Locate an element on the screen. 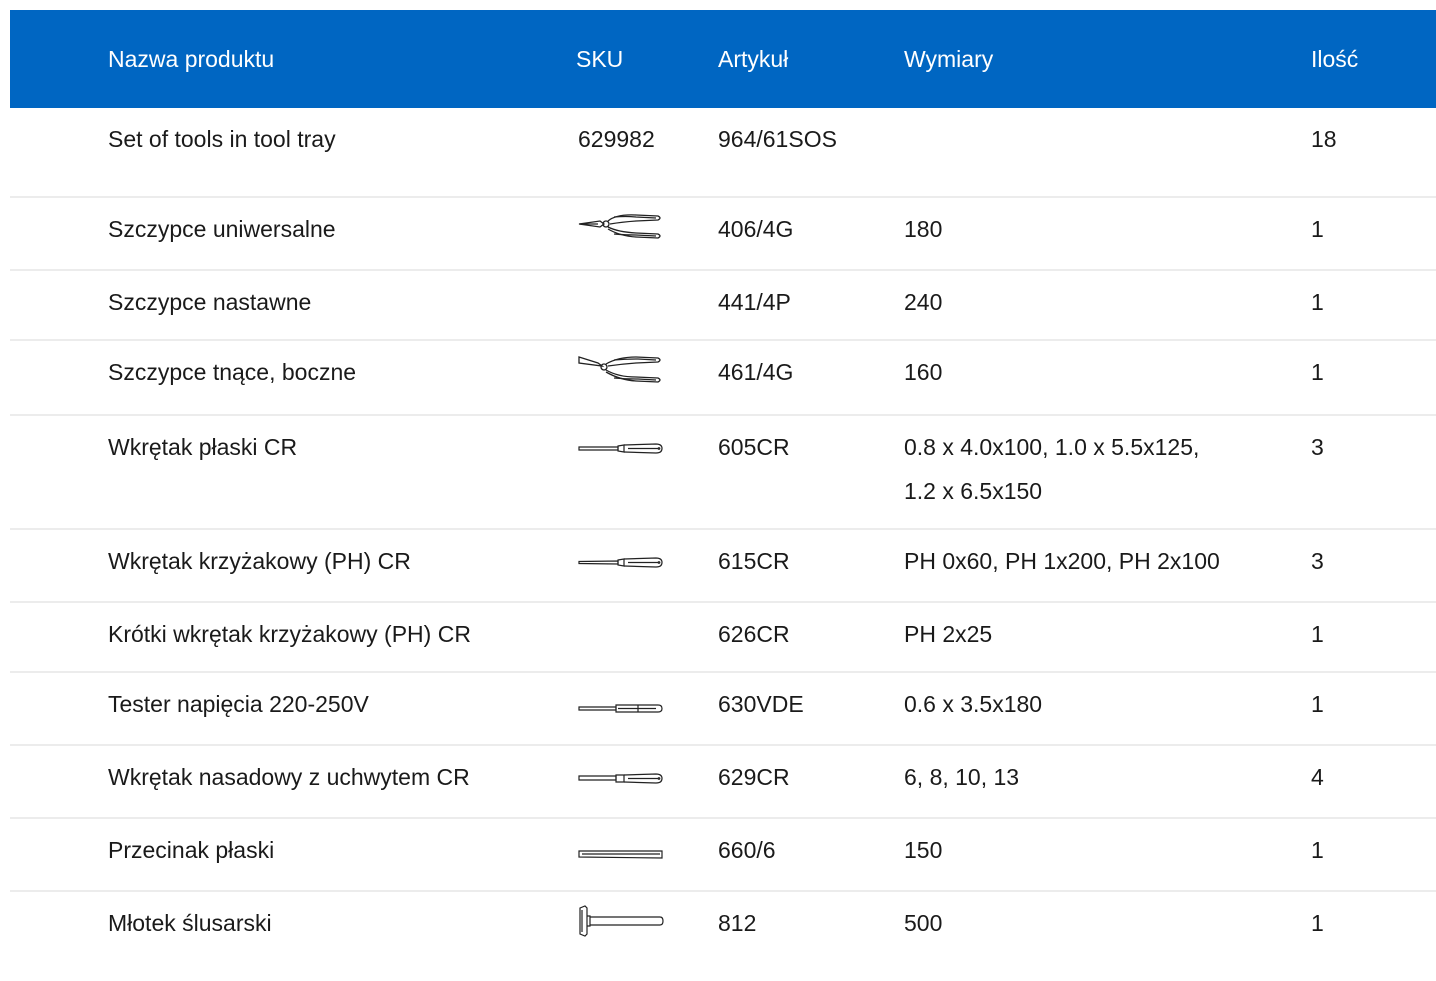 Image resolution: width=1436 pixels, height=981 pixels. header-quantity: Ilość is located at coordinates (1335, 58).